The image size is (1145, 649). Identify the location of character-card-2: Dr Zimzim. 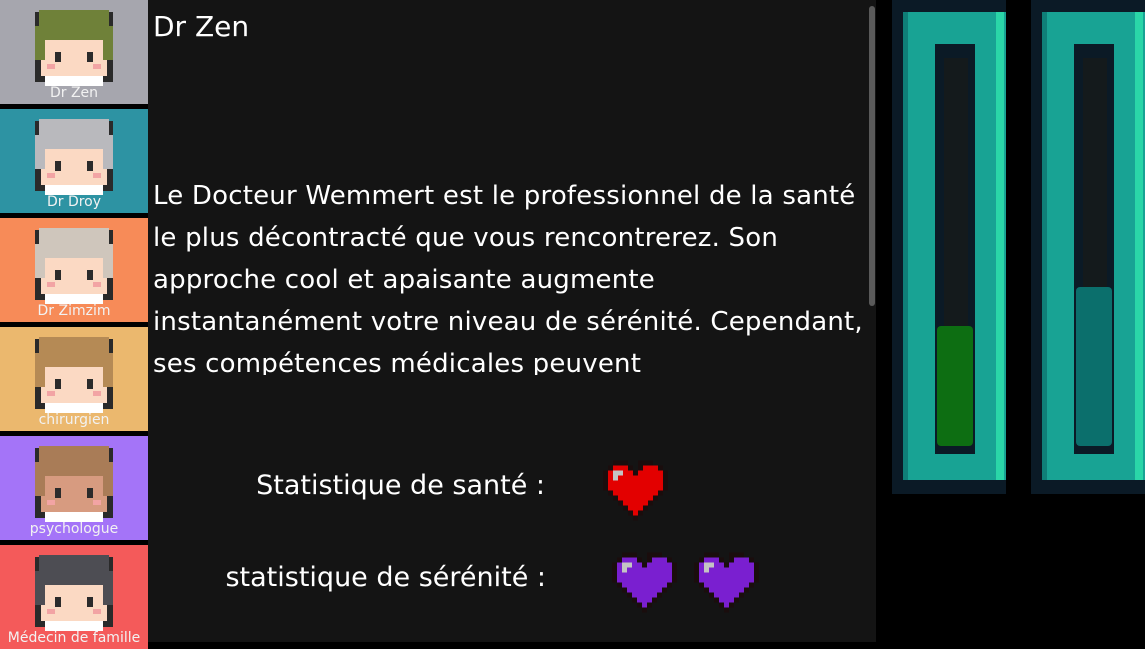
(74, 270).